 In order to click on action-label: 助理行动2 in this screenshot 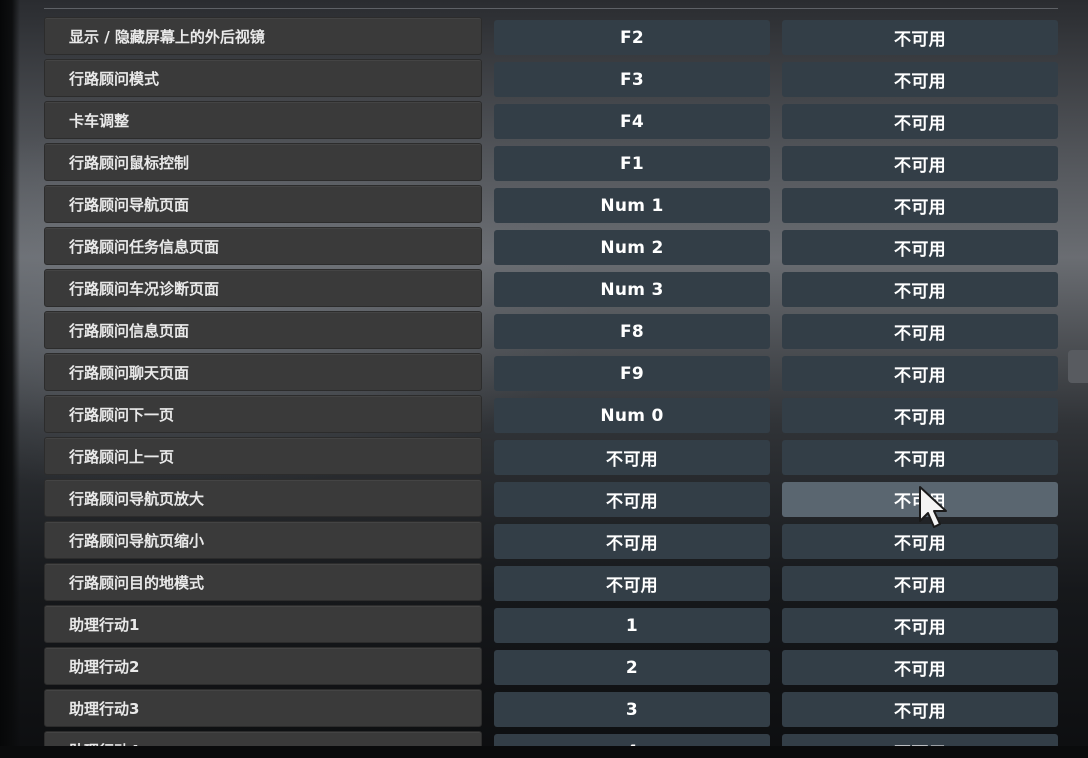, I will do `click(104, 667)`.